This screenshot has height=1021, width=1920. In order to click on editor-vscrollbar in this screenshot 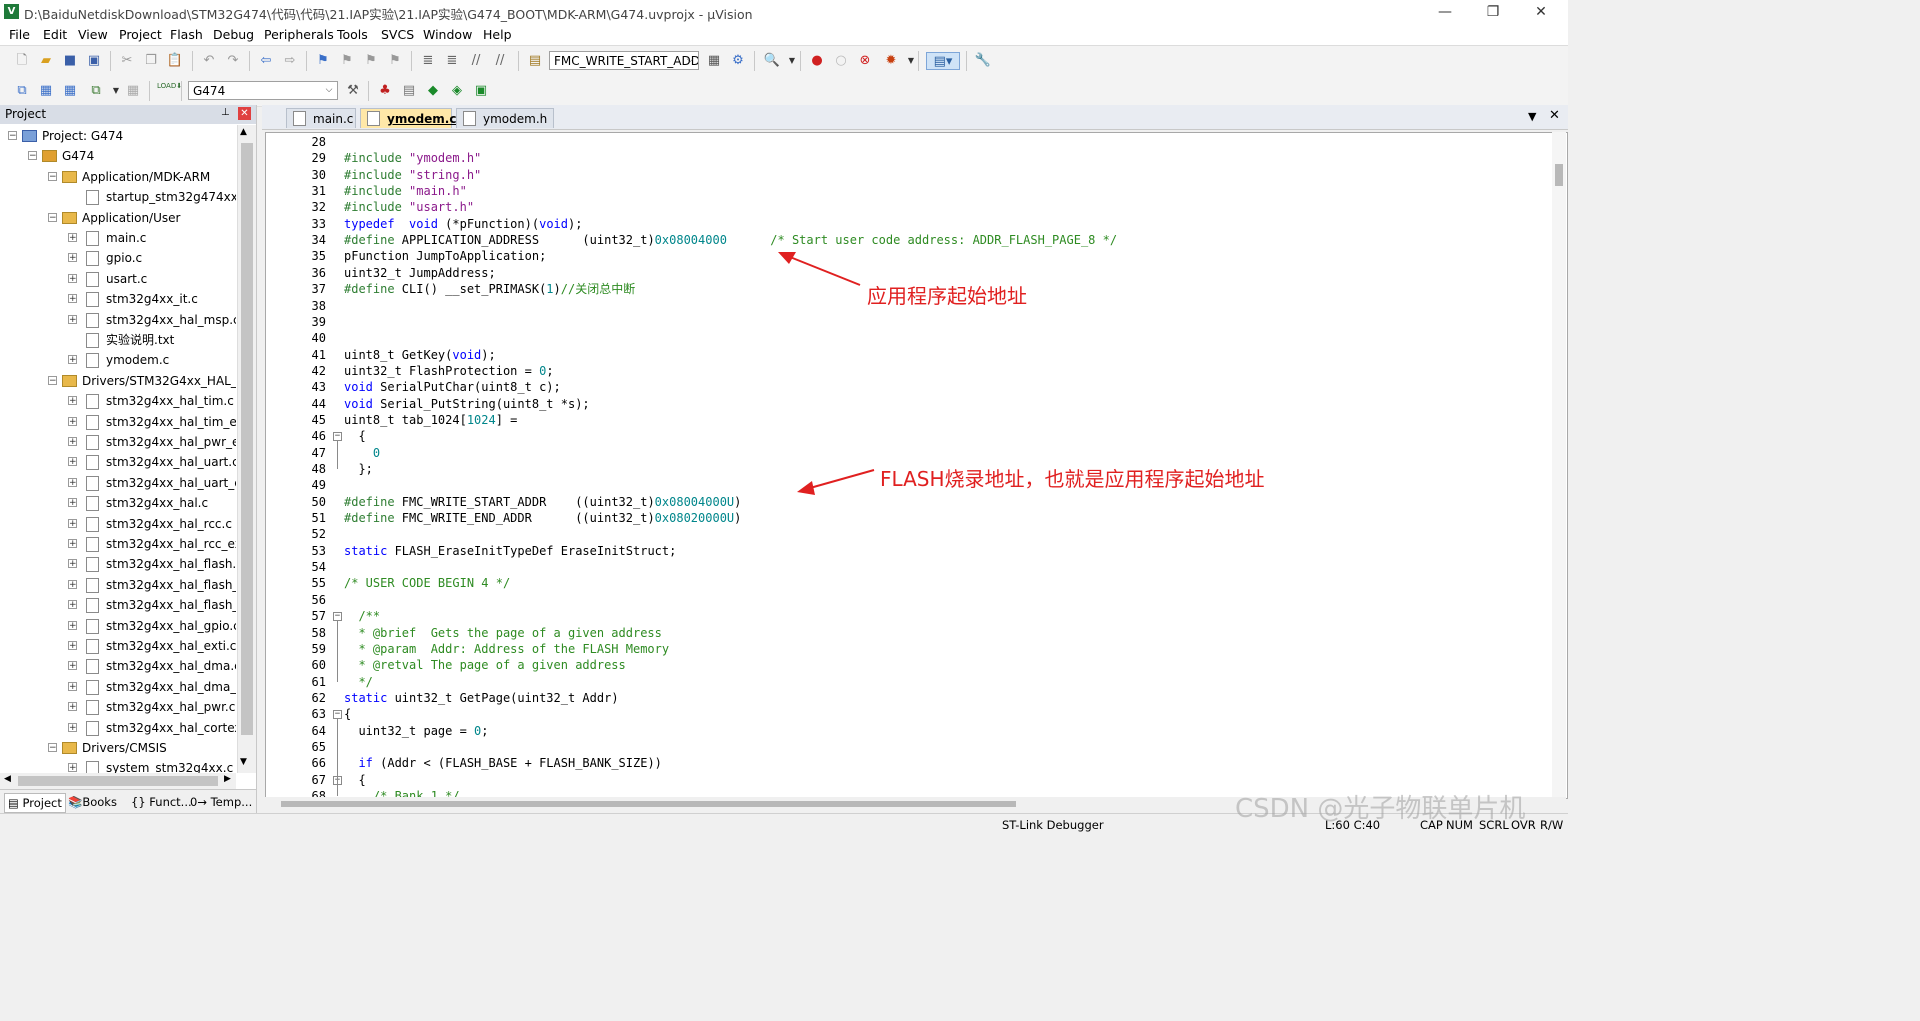, I will do `click(1559, 464)`.